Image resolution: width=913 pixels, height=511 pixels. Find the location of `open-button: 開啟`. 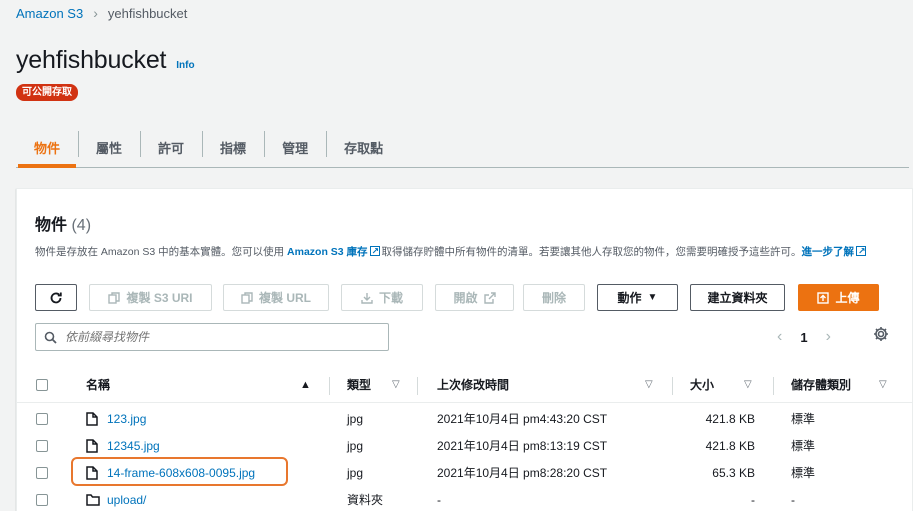

open-button: 開啟 is located at coordinates (474, 297).